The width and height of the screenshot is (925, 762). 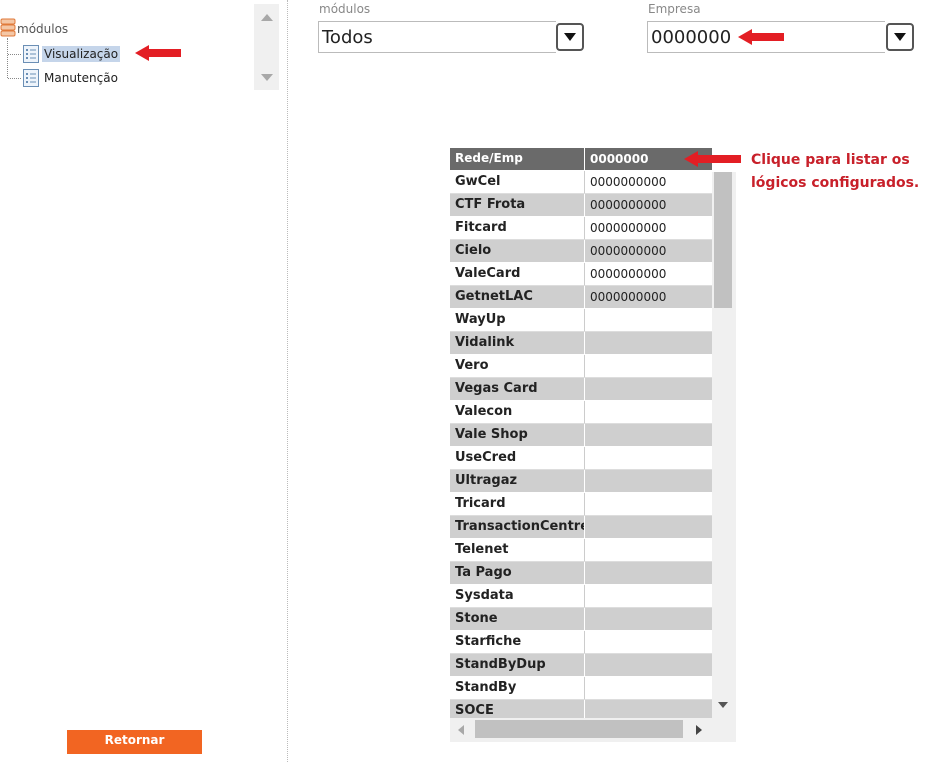 What do you see at coordinates (43, 29) in the screenshot?
I see `tree-root-label: módulos` at bounding box center [43, 29].